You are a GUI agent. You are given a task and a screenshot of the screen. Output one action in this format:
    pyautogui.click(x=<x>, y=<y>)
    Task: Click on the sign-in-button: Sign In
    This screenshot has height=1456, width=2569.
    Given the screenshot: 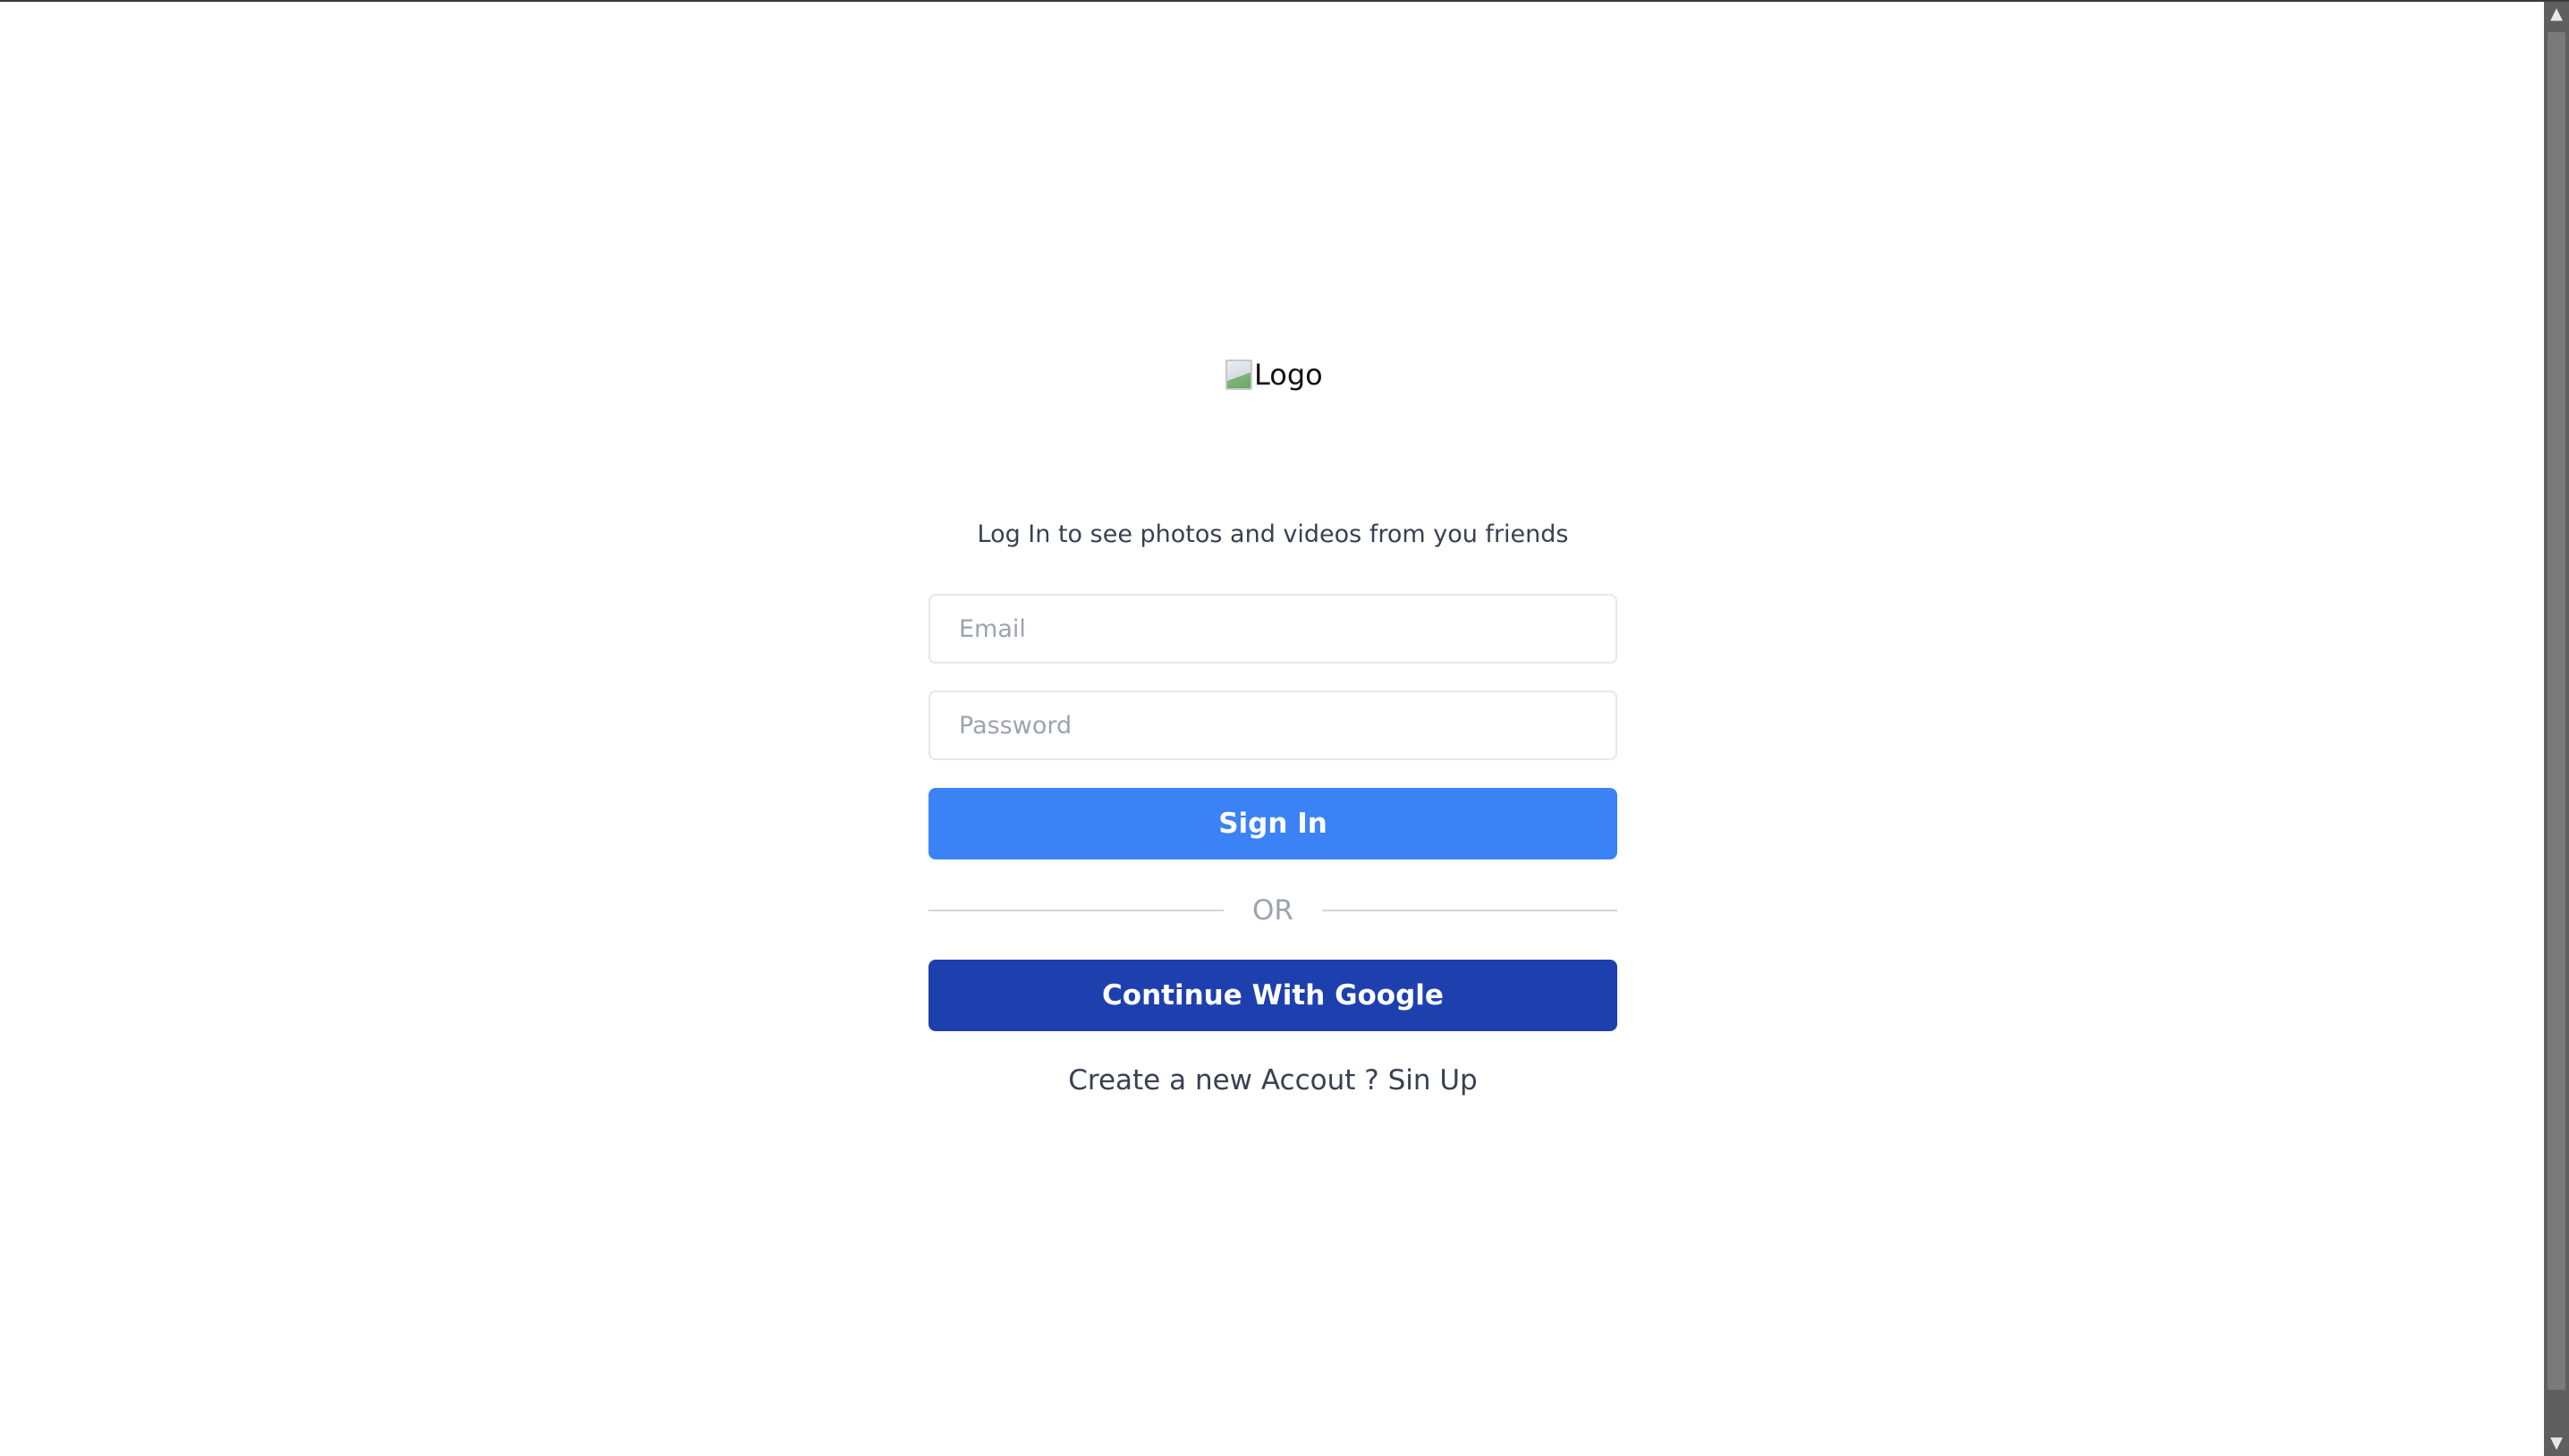 What is the action you would take?
    pyautogui.click(x=1272, y=823)
    